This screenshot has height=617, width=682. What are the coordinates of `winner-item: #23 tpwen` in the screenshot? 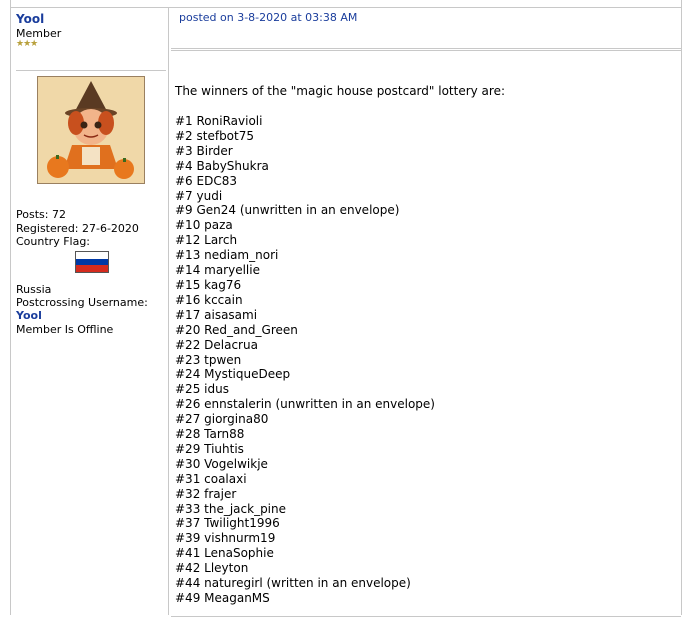 It's located at (208, 359).